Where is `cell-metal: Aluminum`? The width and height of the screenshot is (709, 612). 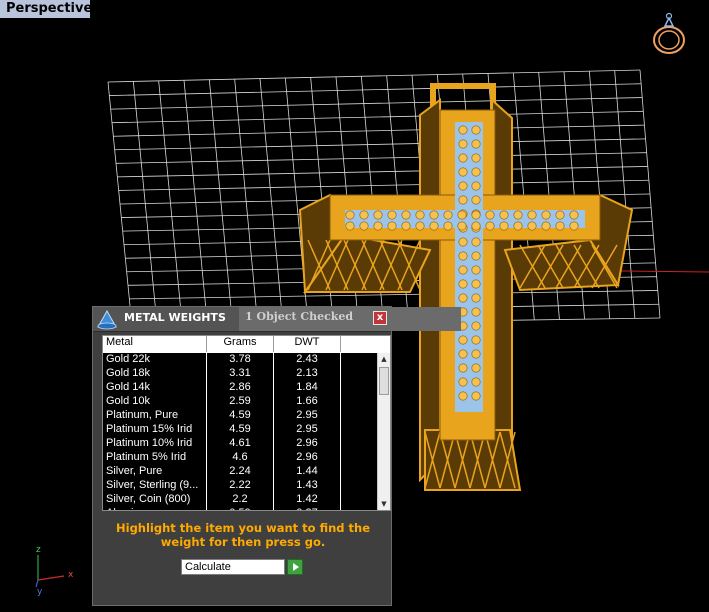 cell-metal: Aluminum is located at coordinates (155, 508).